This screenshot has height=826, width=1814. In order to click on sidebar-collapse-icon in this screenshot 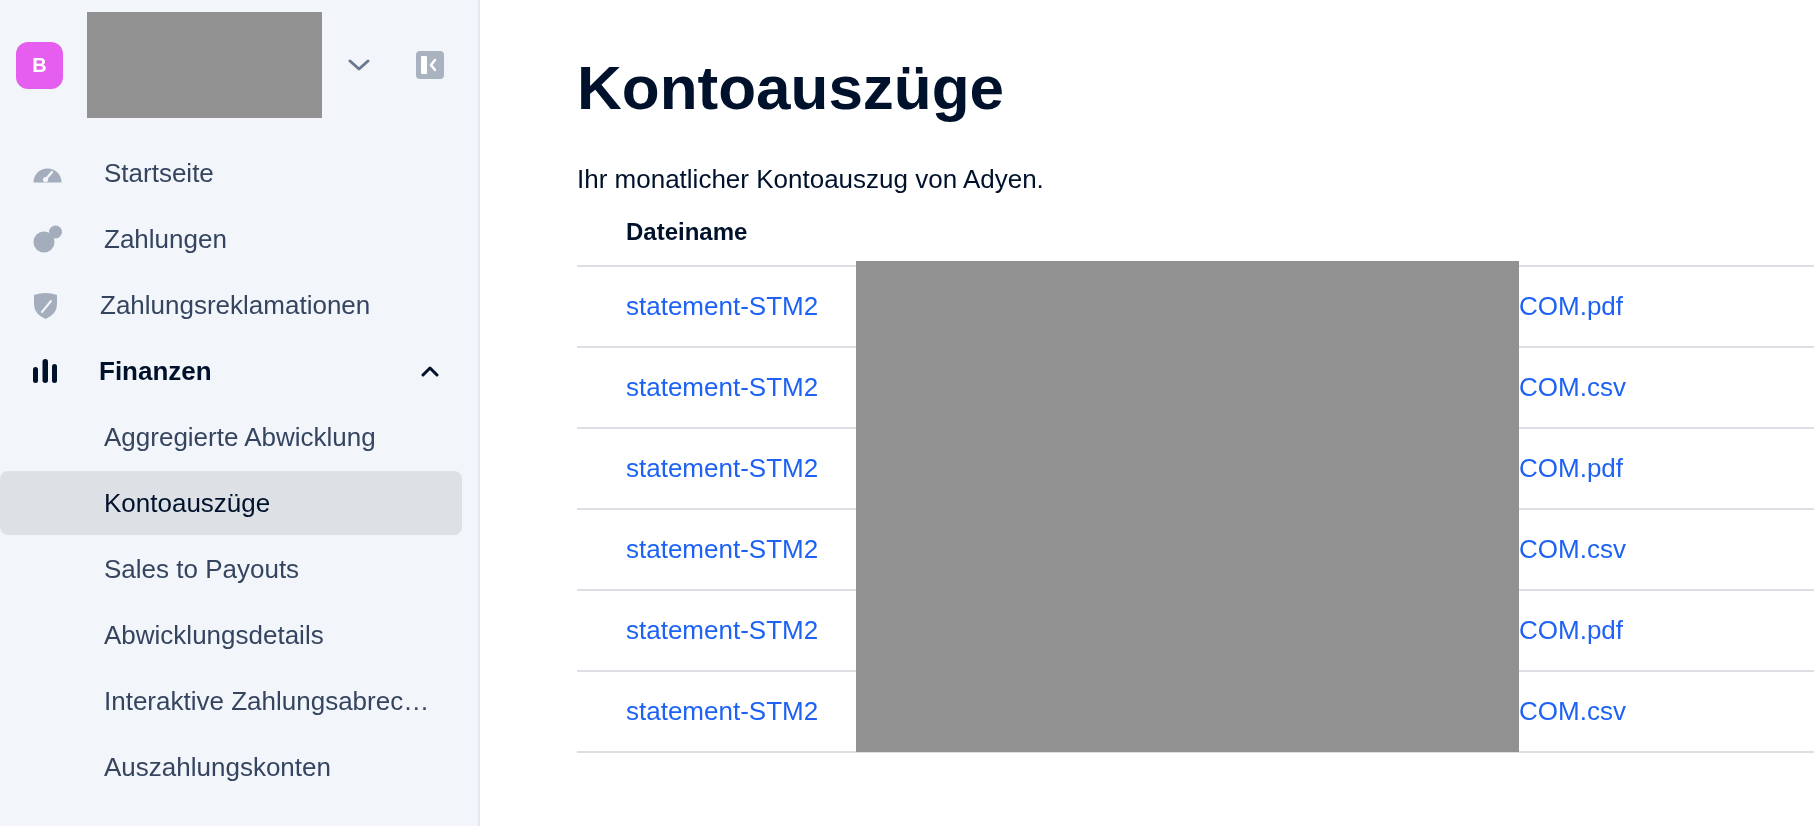, I will do `click(430, 65)`.